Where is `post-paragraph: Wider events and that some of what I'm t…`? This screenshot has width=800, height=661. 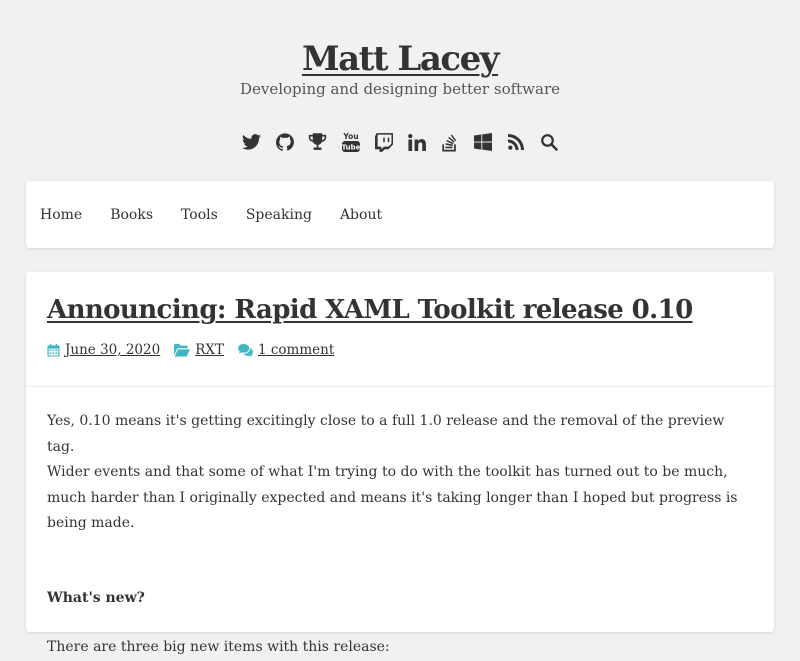 post-paragraph: Wider events and that some of what I'm t… is located at coordinates (392, 497).